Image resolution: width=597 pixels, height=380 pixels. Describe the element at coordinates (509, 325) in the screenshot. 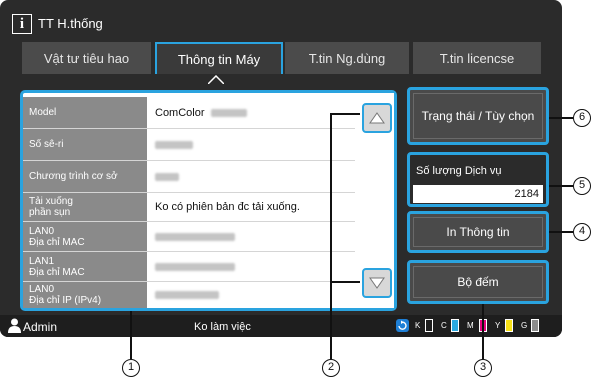

I see `ink-level-y` at that location.